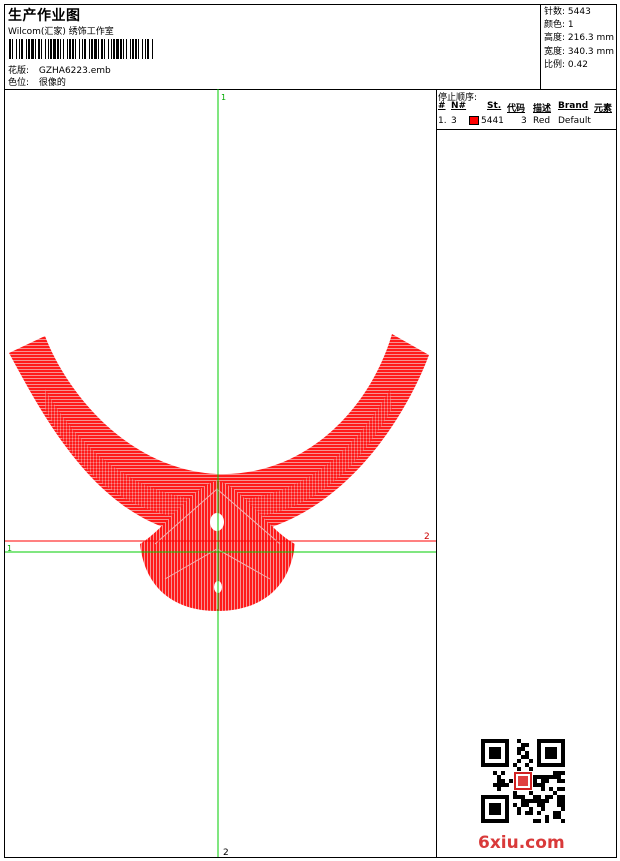  Describe the element at coordinates (542, 109) in the screenshot. I see `col-description: 描述` at that location.